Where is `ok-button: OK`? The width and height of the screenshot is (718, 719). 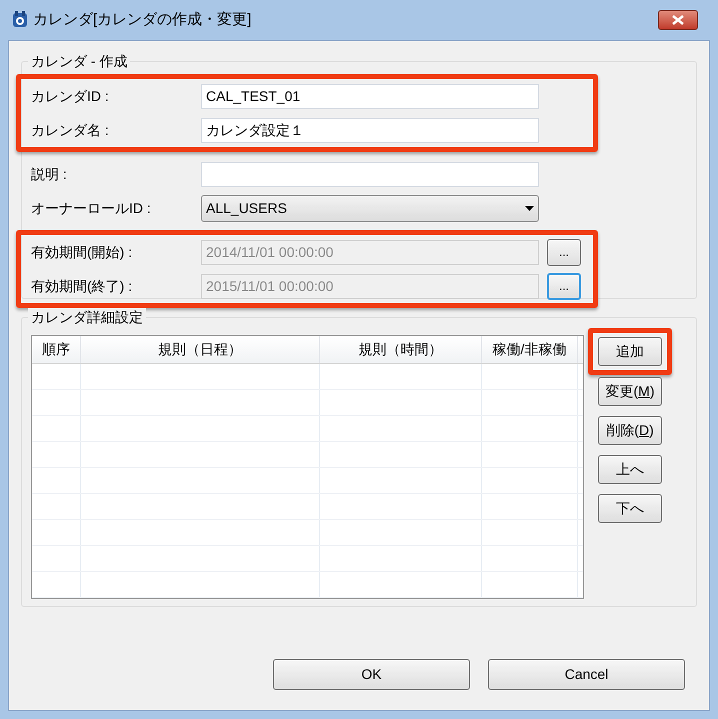
ok-button: OK is located at coordinates (371, 674).